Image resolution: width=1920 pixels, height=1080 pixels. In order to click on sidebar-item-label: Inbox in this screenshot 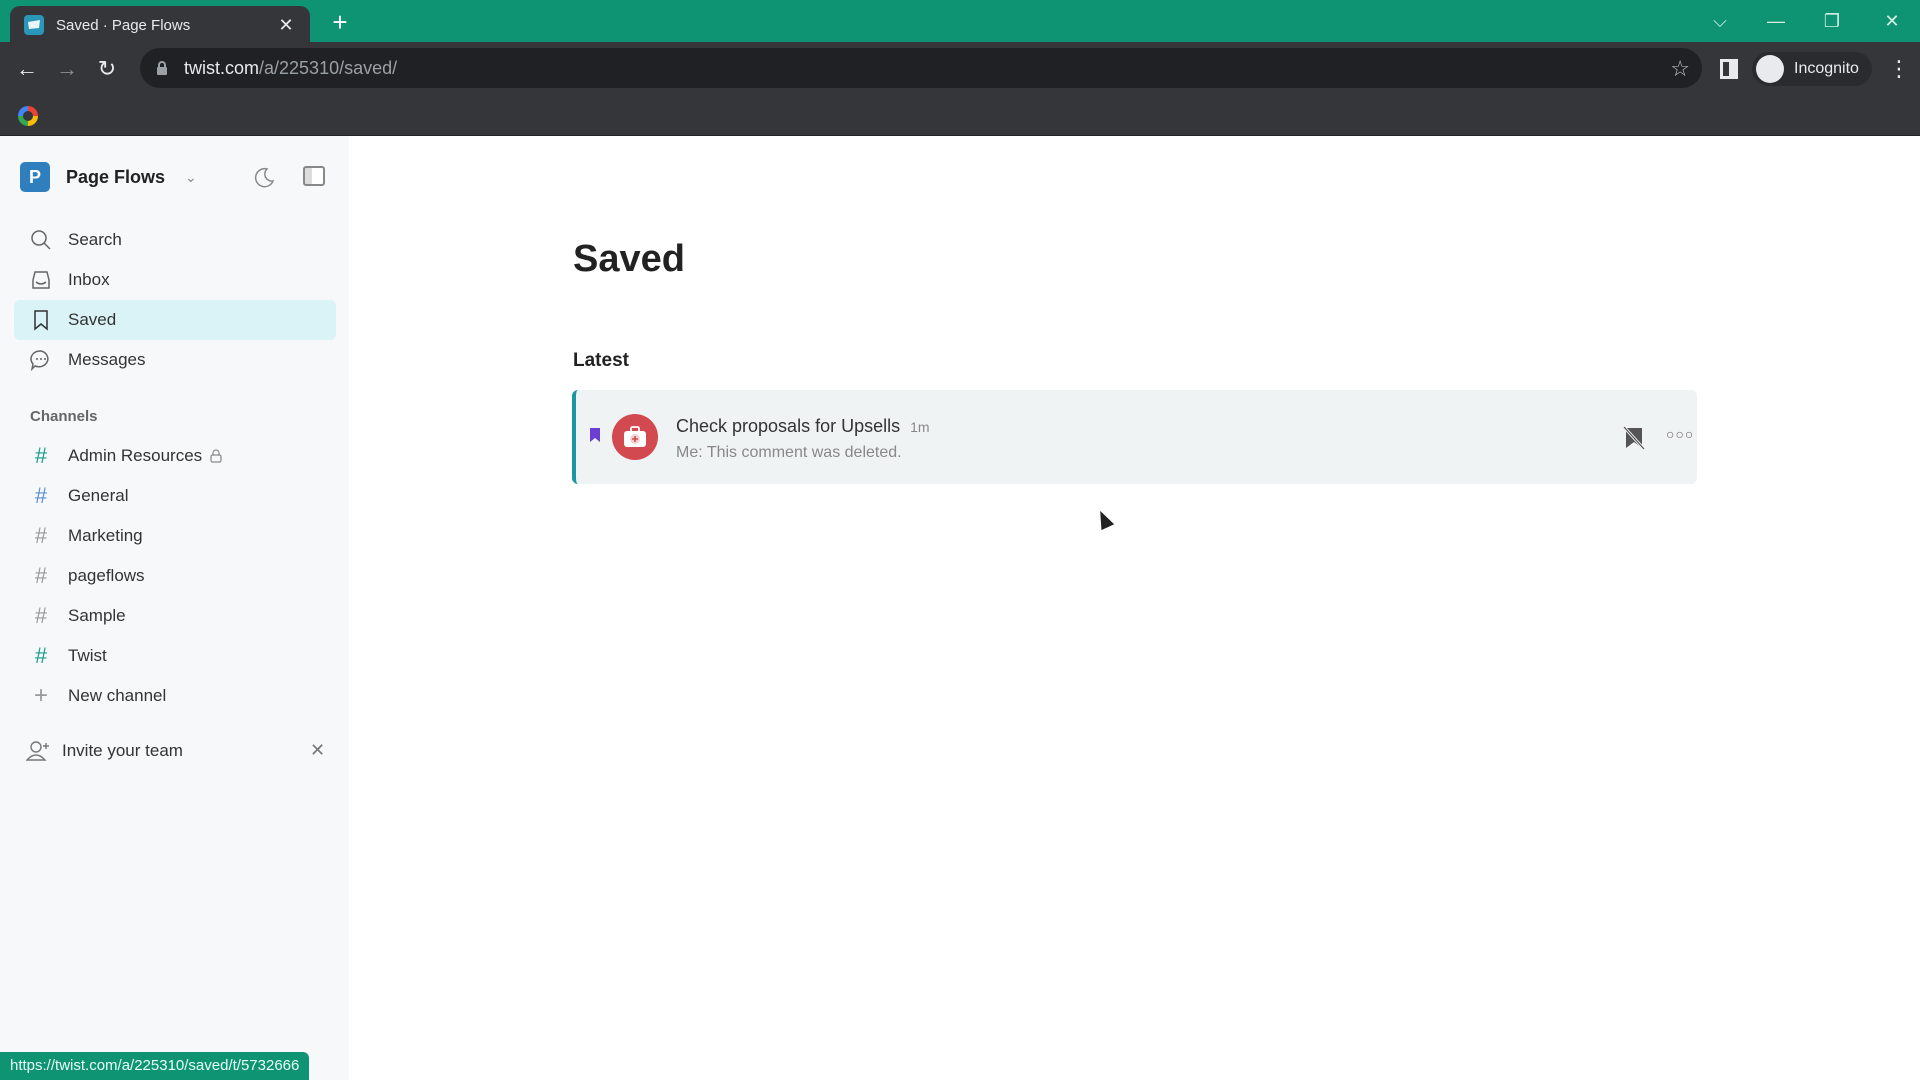, I will do `click(89, 279)`.